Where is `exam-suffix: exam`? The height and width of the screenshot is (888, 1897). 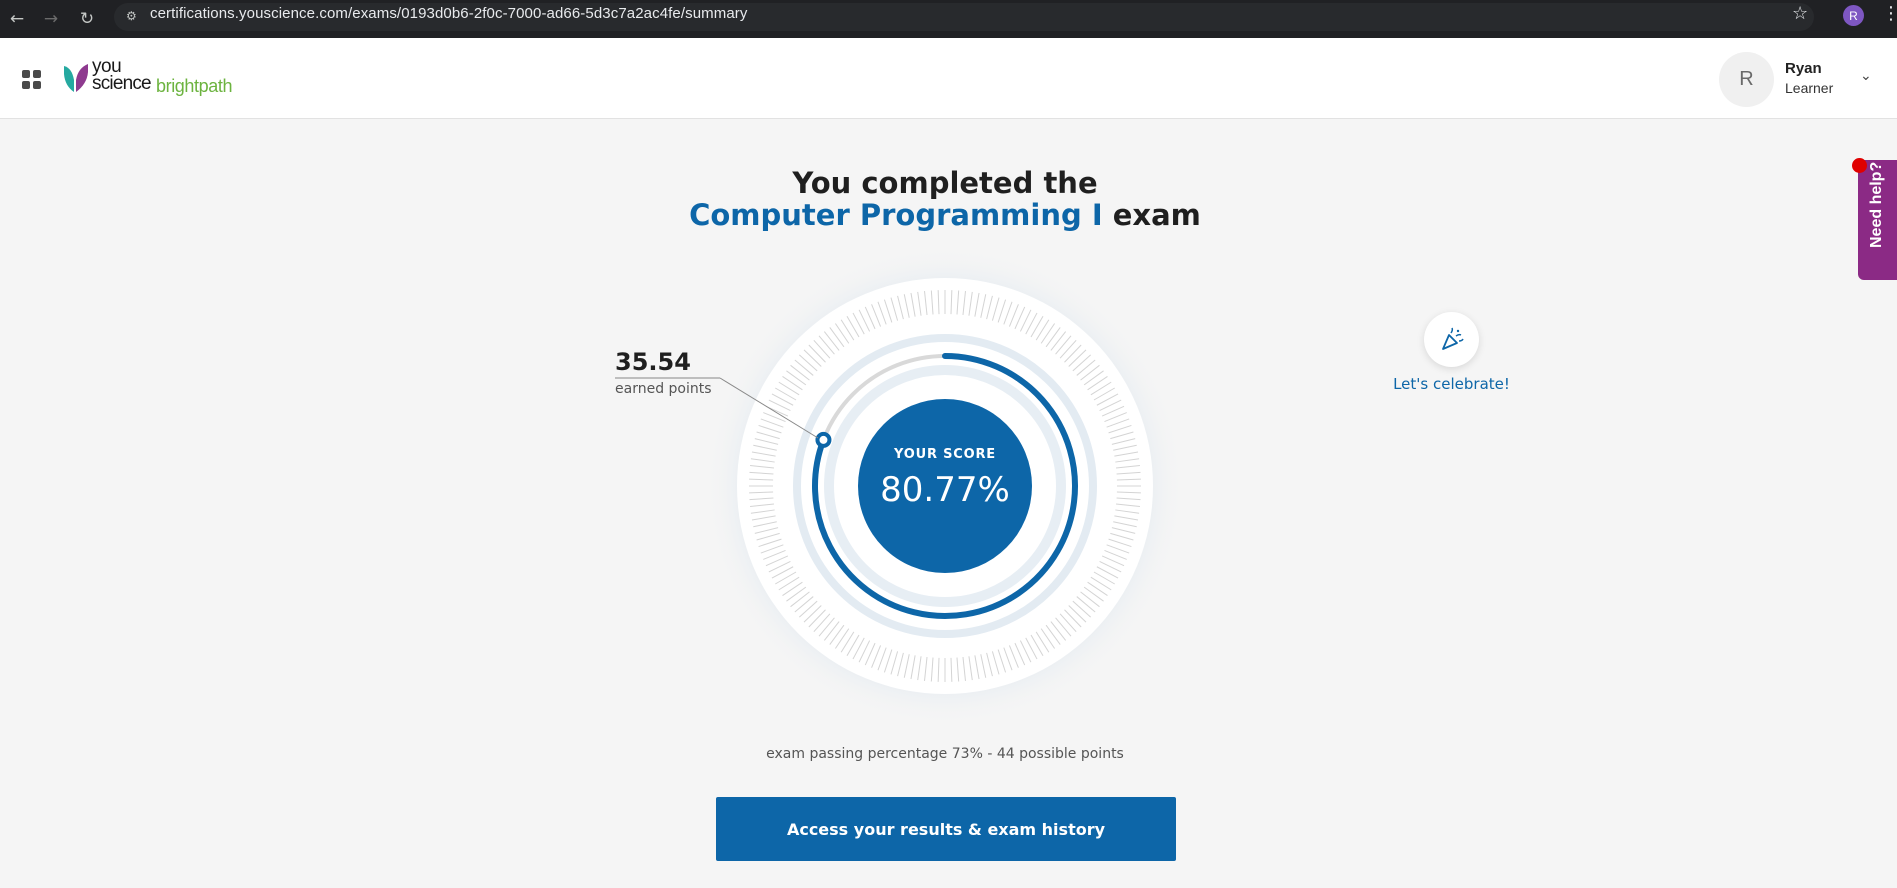 exam-suffix: exam is located at coordinates (1151, 215).